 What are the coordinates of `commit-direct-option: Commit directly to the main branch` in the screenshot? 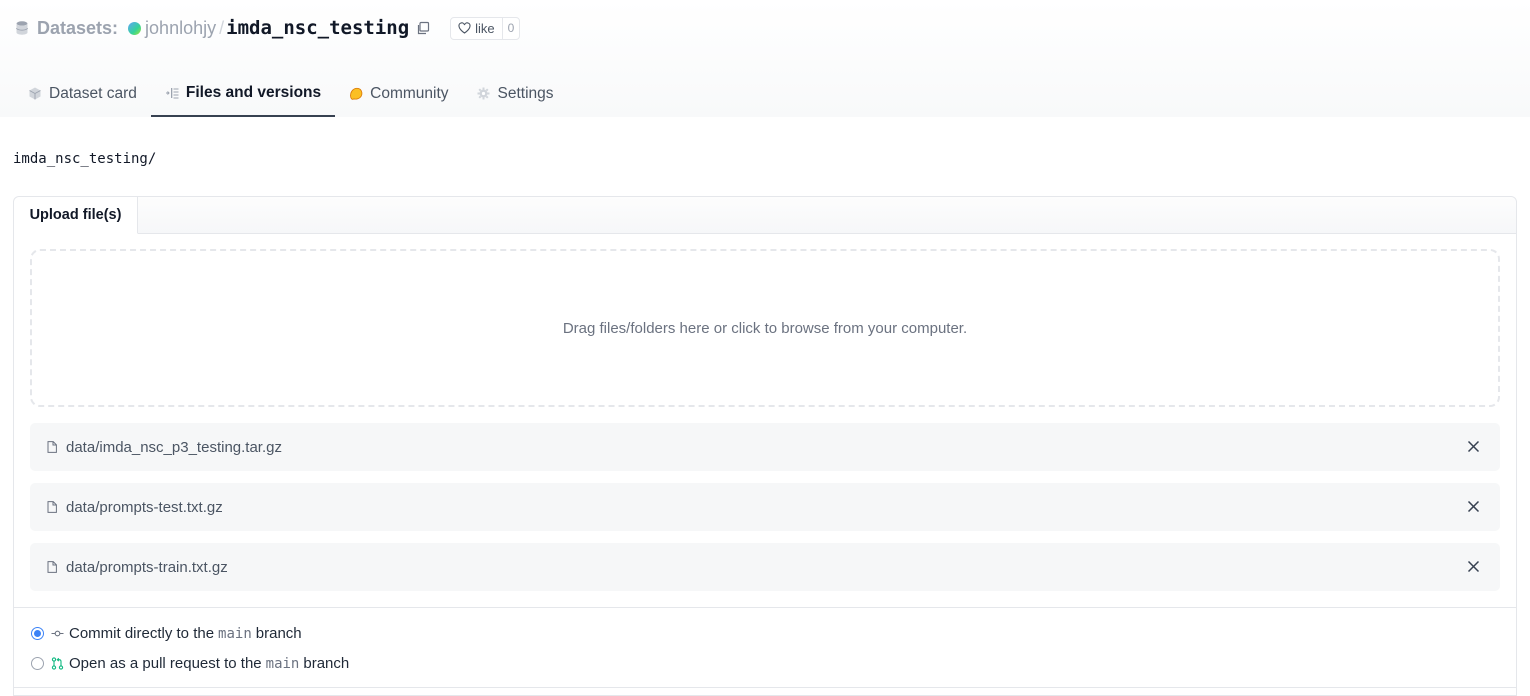 It's located at (166, 633).